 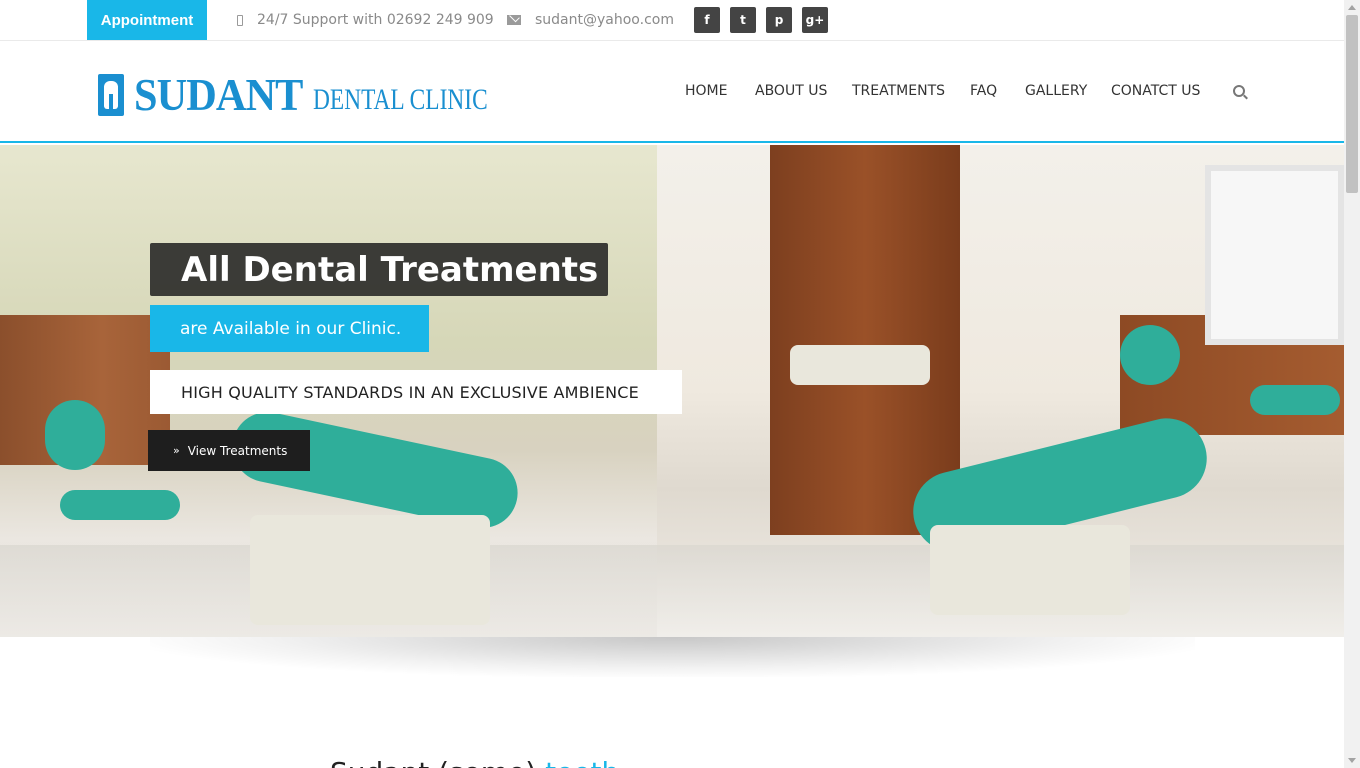 I want to click on facebook-icon: f, so click(x=707, y=20).